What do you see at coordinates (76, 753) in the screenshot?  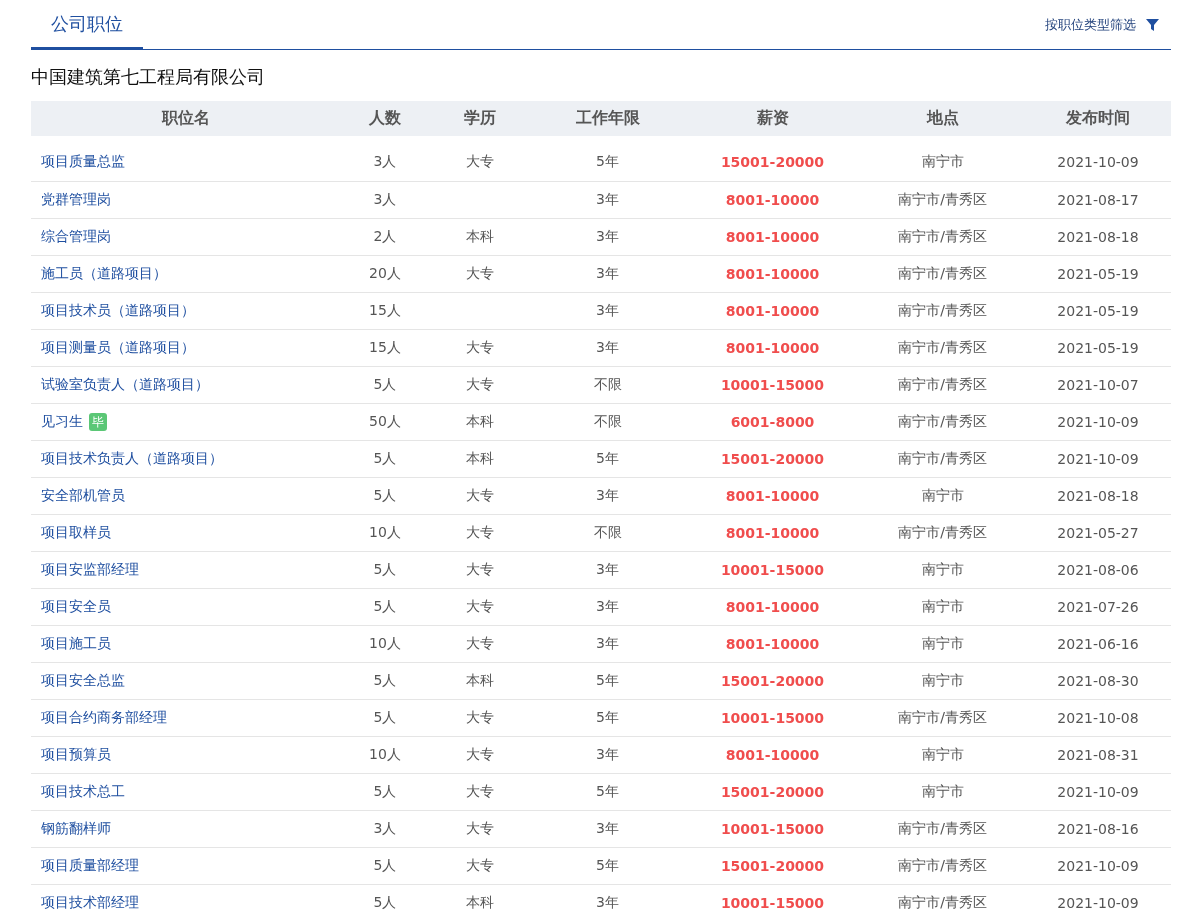 I see `job-title-link: 项目预算员` at bounding box center [76, 753].